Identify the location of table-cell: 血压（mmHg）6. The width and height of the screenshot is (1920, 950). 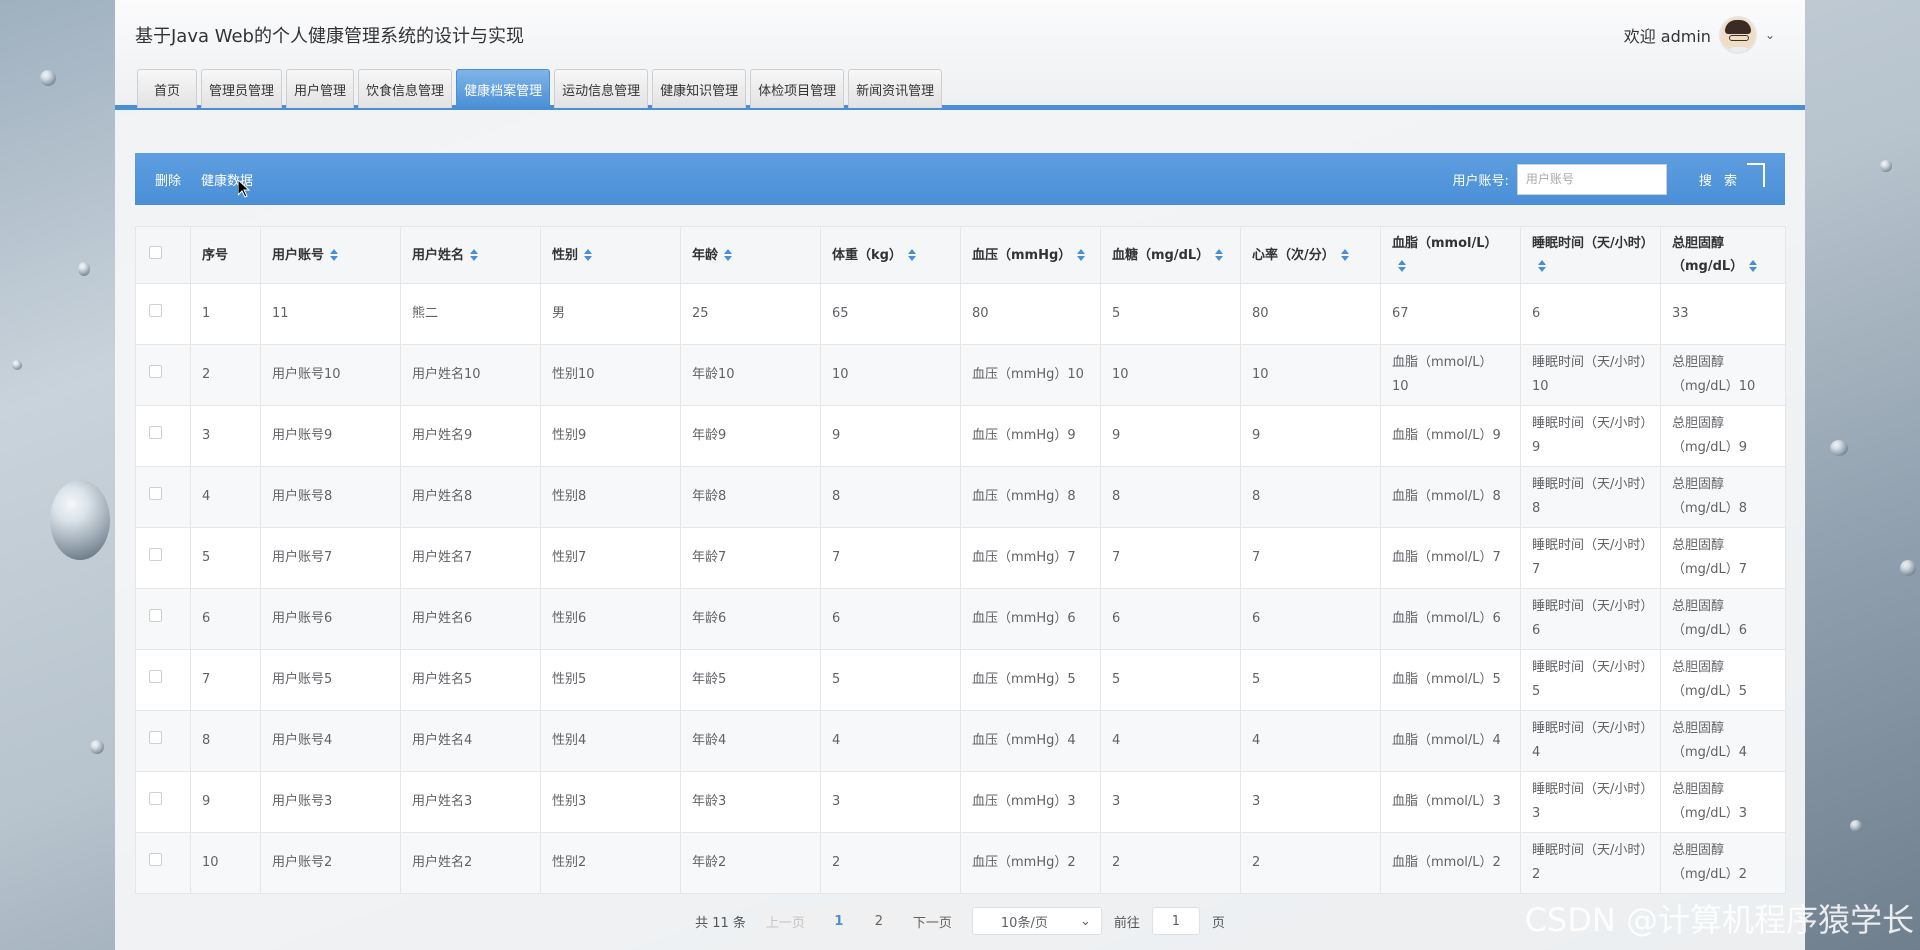
(1030, 619).